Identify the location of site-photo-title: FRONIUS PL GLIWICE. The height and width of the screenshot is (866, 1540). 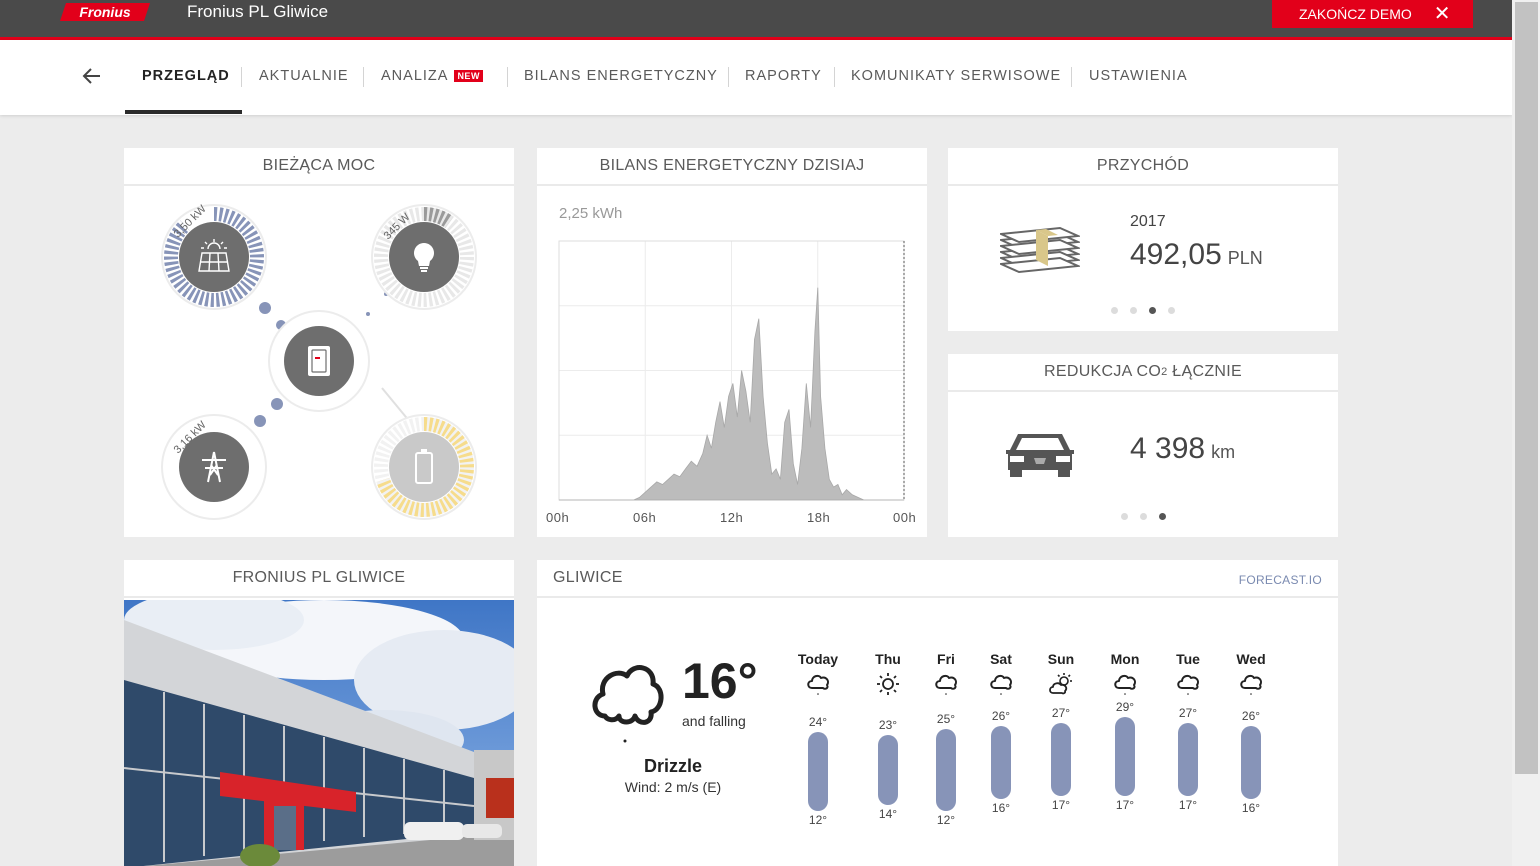
(319, 579).